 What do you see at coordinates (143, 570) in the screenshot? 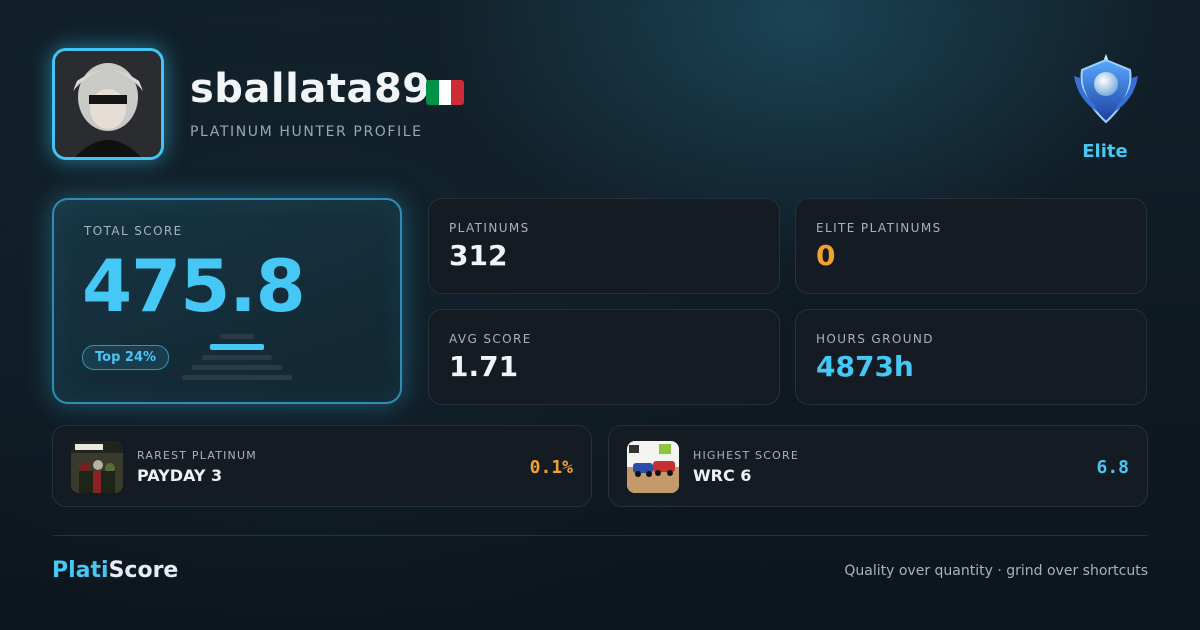
I see `brand-part-2: Score` at bounding box center [143, 570].